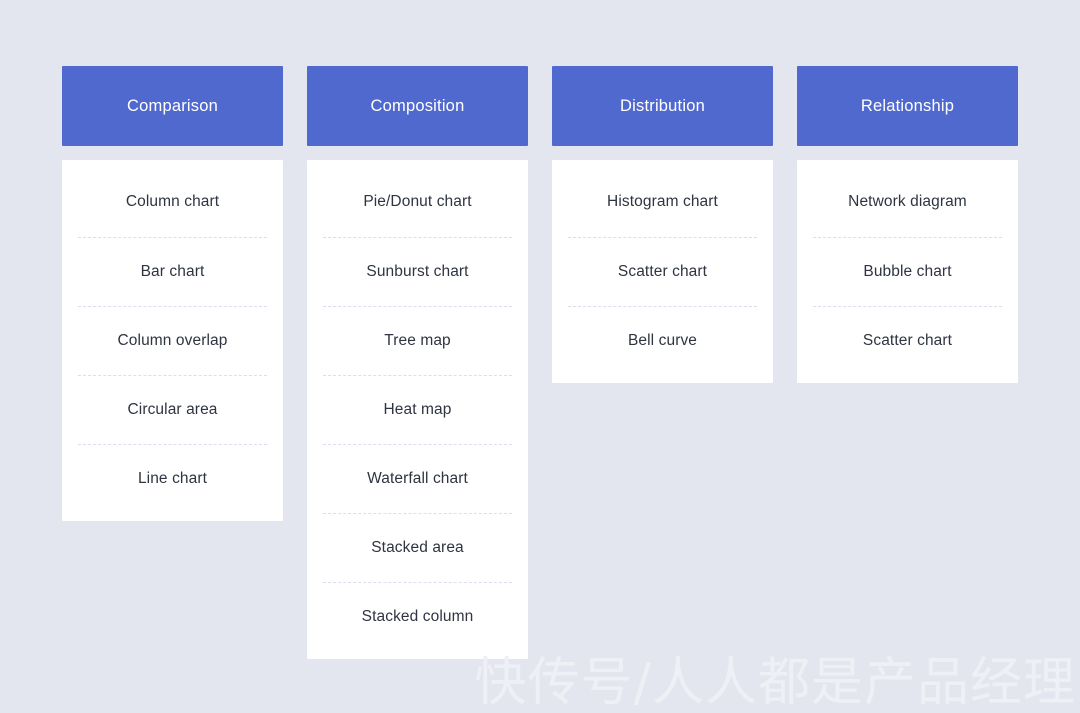  Describe the element at coordinates (775, 683) in the screenshot. I see `watermark: 快传号/人人都是产品经理` at that location.